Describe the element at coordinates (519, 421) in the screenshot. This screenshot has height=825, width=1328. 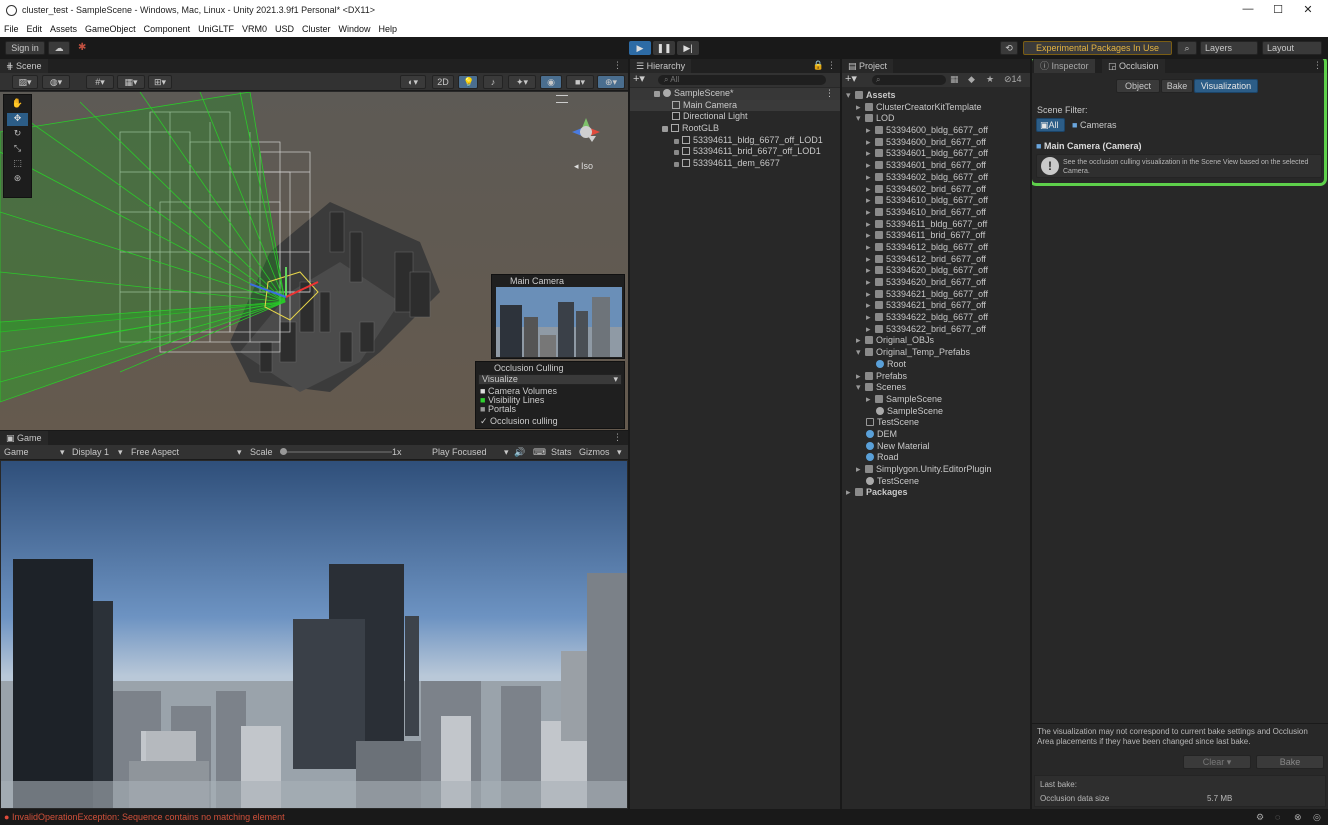
I see `occlusion-culling-checkbox: ✓ Occlusion culling` at that location.